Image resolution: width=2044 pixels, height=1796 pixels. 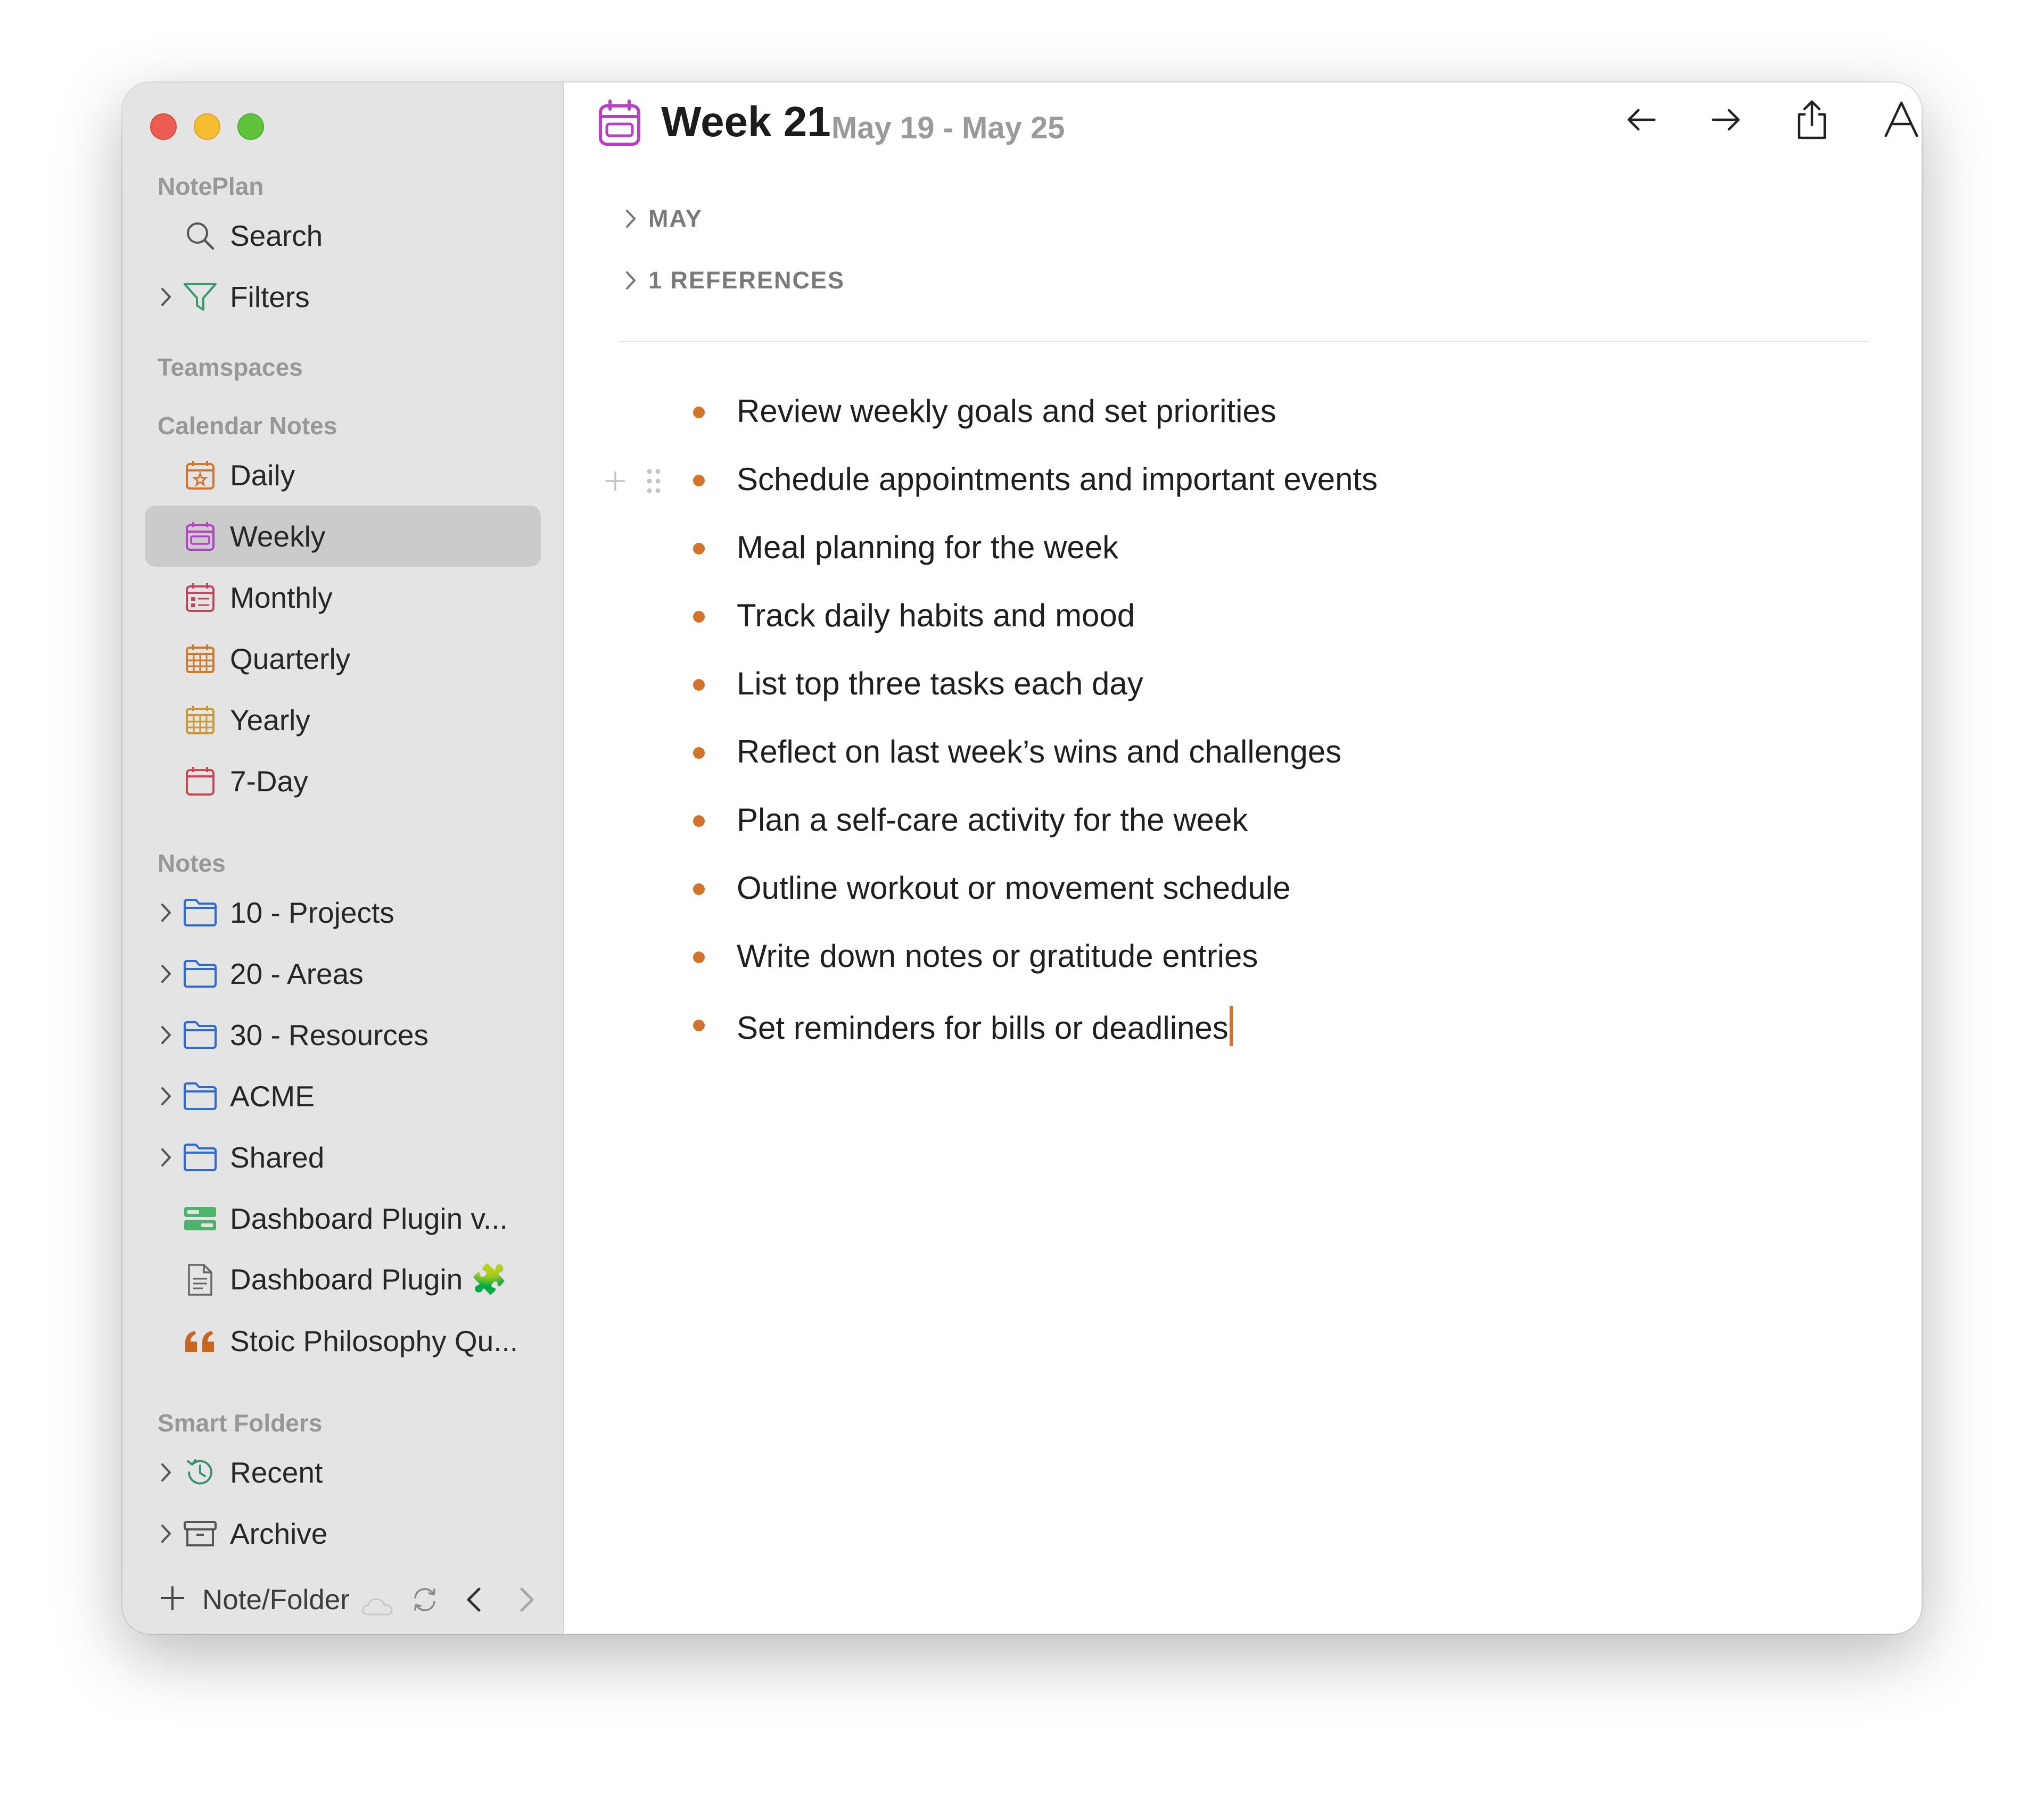 What do you see at coordinates (998, 956) in the screenshot?
I see `list-item-text: Write down notes or gratitude entries` at bounding box center [998, 956].